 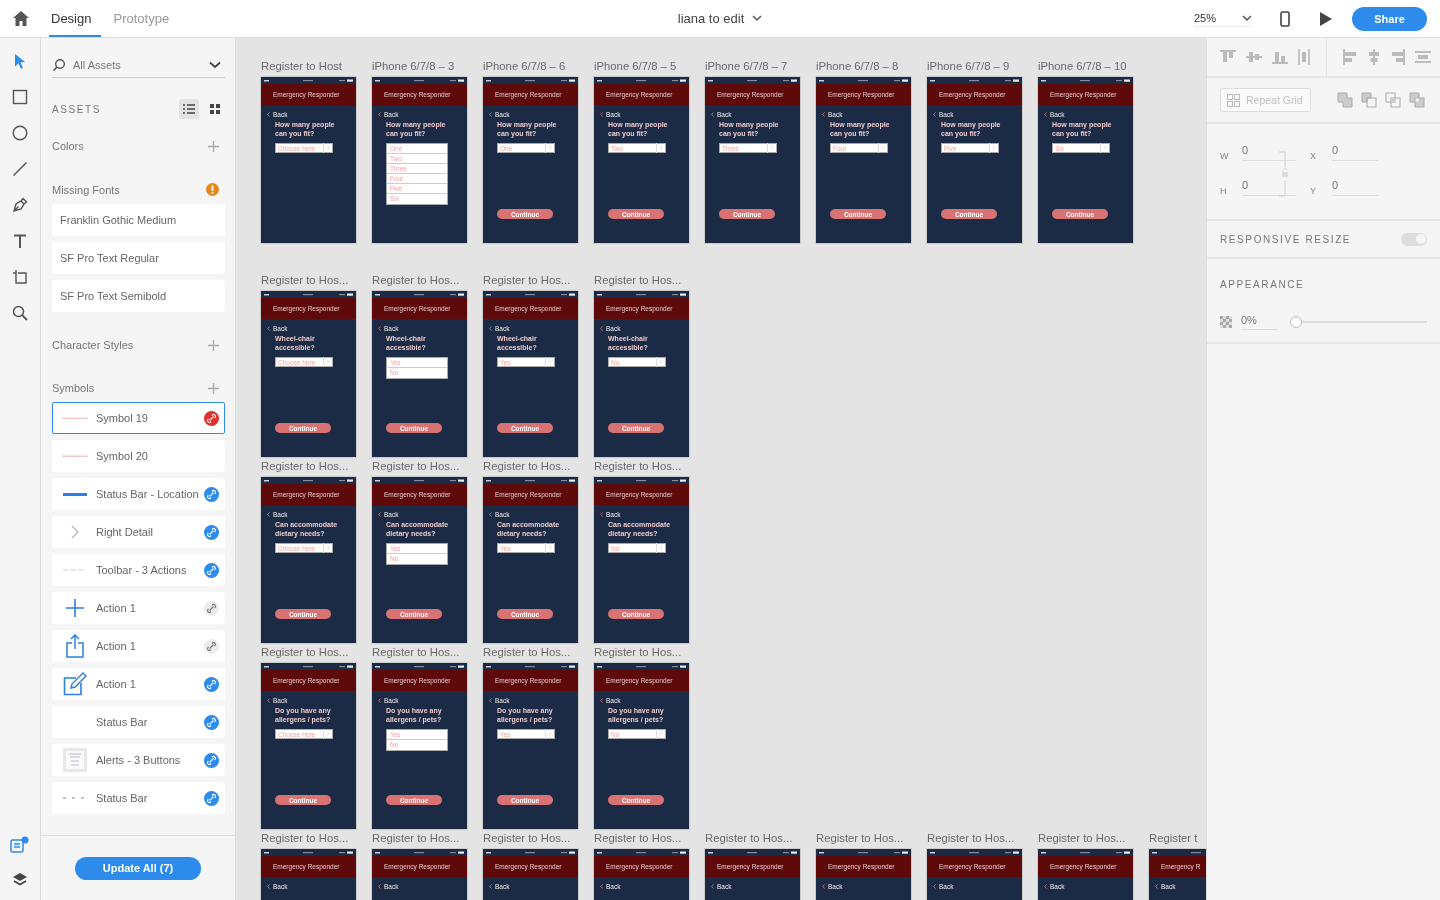 I want to click on align-left-icon, so click(x=1350, y=57).